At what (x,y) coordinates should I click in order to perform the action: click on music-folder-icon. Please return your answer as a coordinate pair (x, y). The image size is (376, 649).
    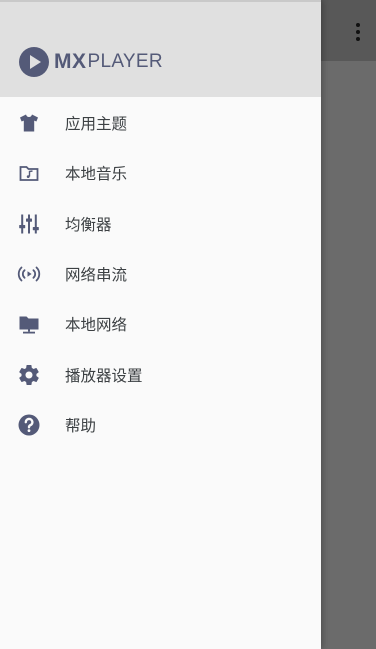
    Looking at the image, I should click on (29, 173).